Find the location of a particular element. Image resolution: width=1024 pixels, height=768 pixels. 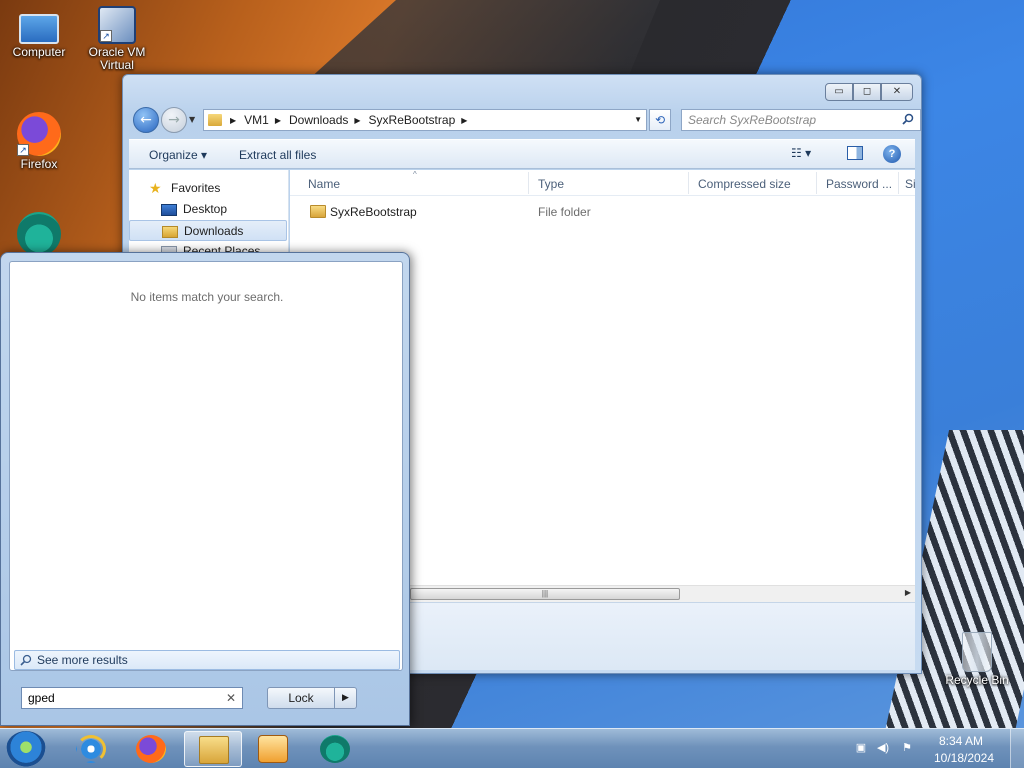

network-icon: ▣ is located at coordinates (861, 748).